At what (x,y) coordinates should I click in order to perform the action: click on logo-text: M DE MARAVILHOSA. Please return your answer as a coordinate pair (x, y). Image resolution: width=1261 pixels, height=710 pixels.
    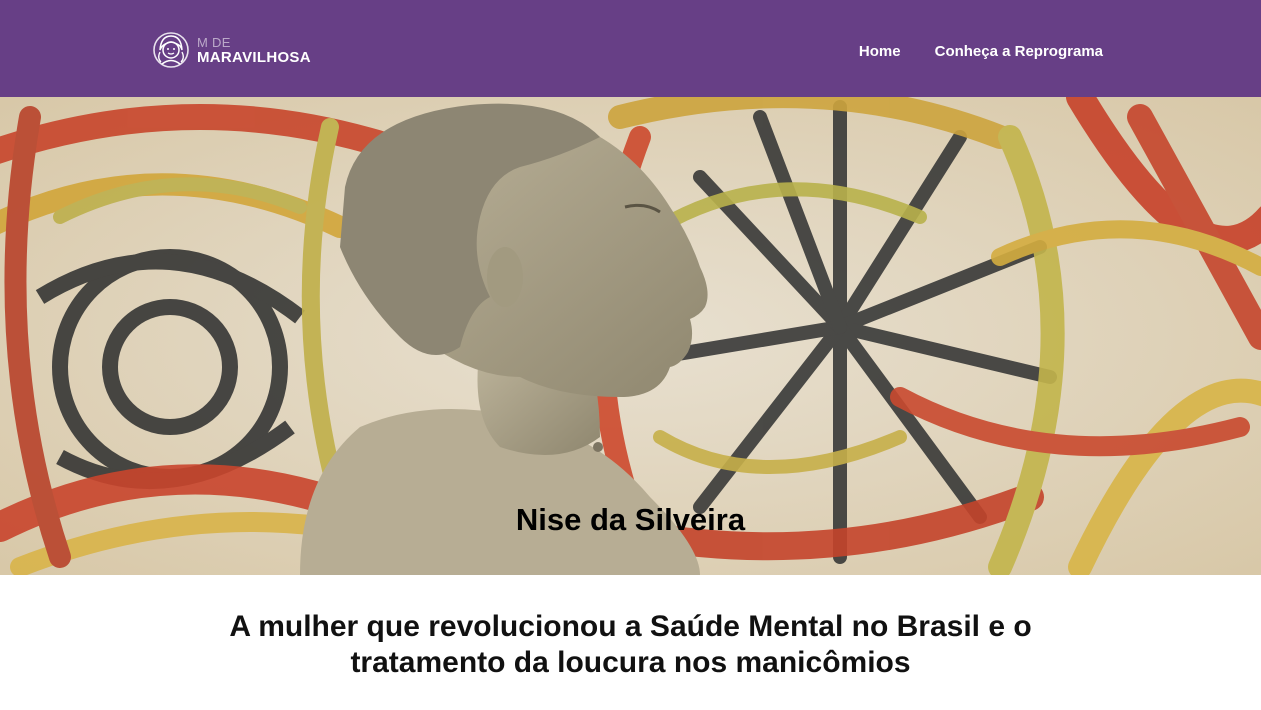
    Looking at the image, I should click on (254, 50).